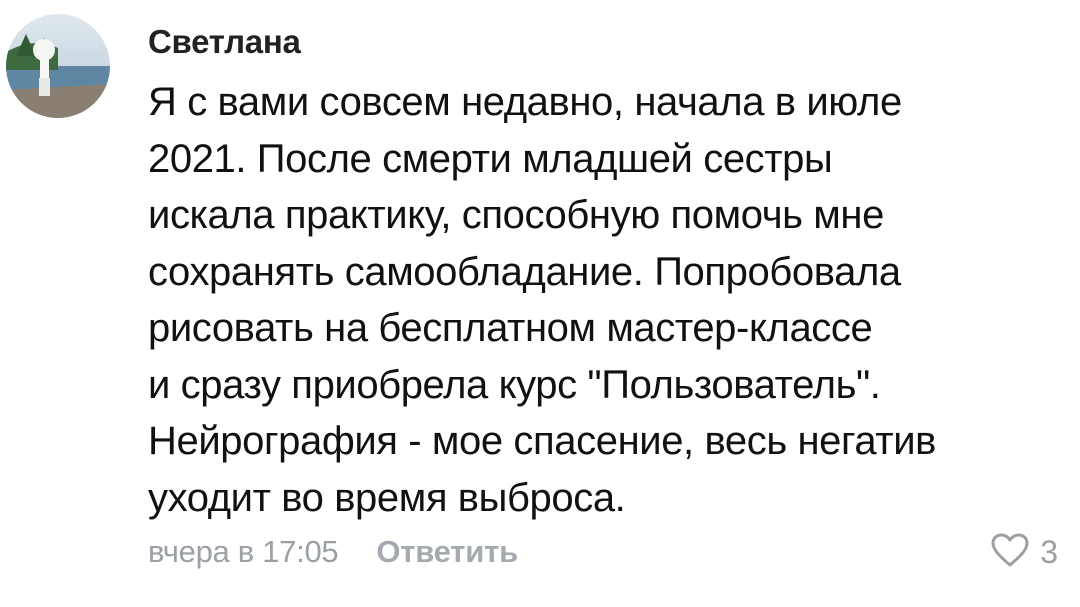 This screenshot has height=607, width=1080. Describe the element at coordinates (1049, 551) in the screenshot. I see `like-count: 3` at that location.